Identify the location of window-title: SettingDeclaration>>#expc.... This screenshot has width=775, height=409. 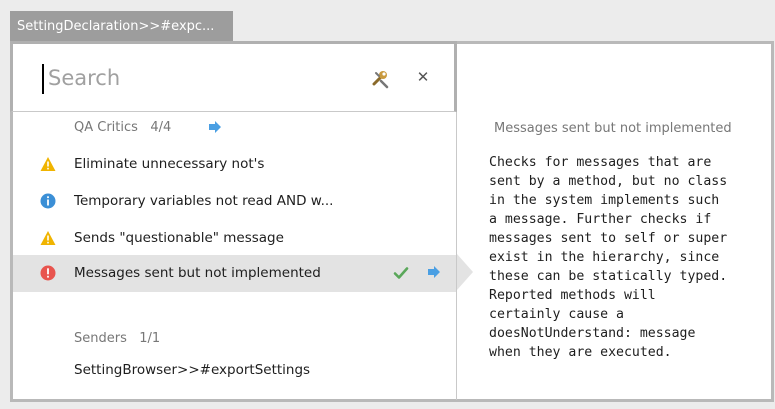
(116, 26).